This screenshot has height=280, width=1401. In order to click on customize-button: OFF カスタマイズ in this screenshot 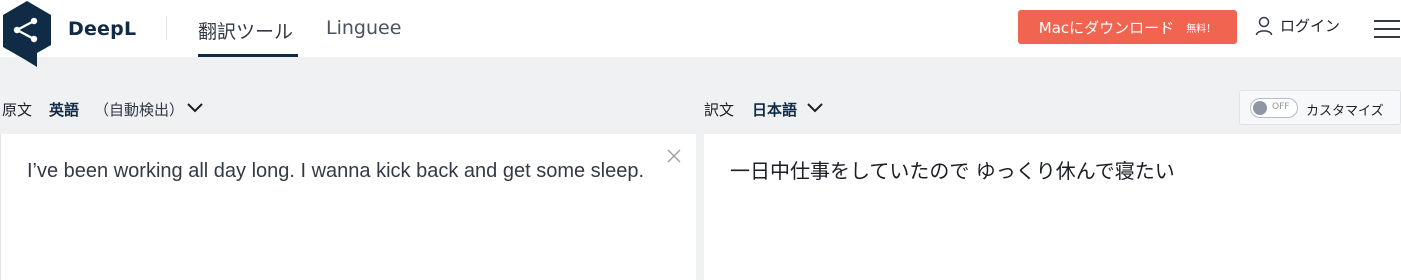, I will do `click(1320, 107)`.